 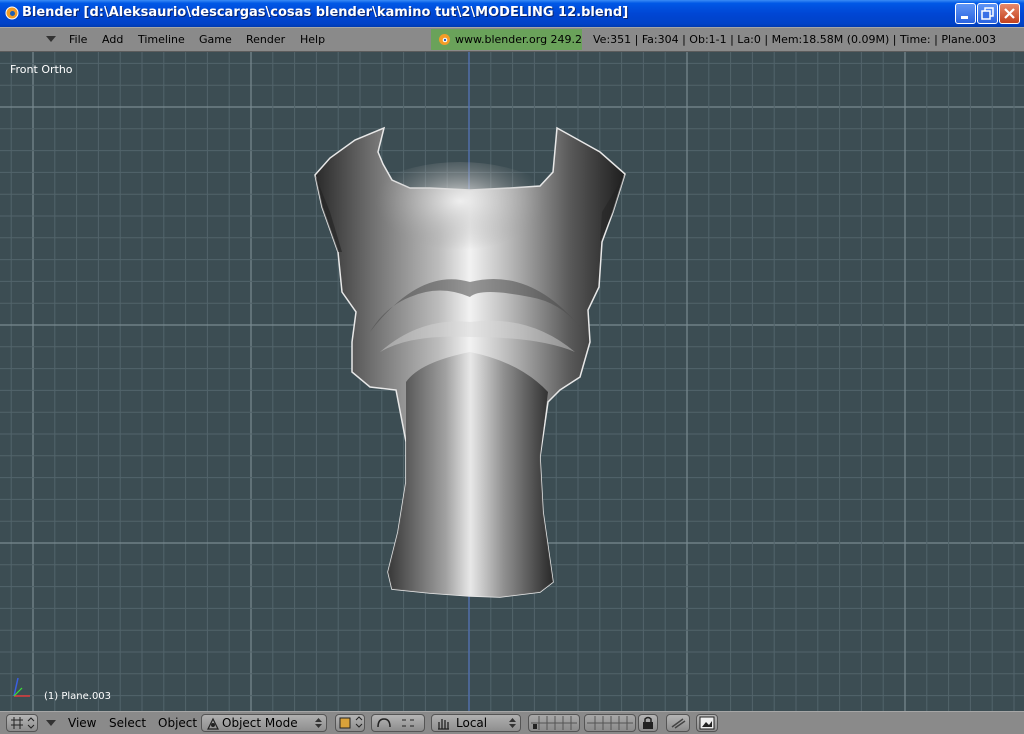 I want to click on minimize-button, so click(x=965, y=13).